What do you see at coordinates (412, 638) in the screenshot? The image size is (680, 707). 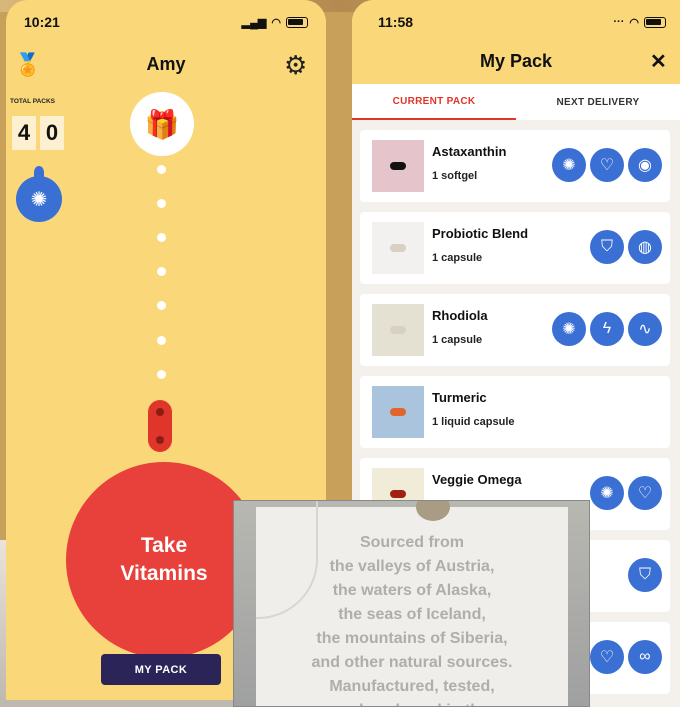 I see `packaging-text-line: the mountains of Siberia,` at bounding box center [412, 638].